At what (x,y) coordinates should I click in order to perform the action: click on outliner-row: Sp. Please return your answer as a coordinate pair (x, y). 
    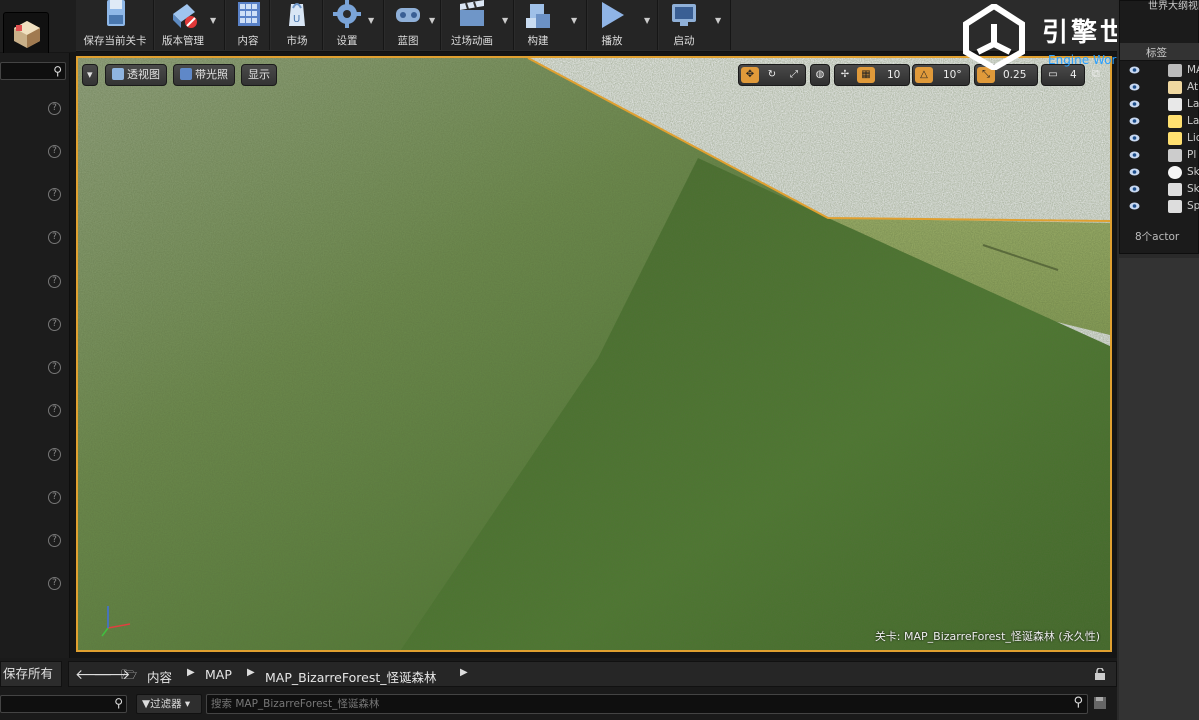
    Looking at the image, I should click on (1159, 206).